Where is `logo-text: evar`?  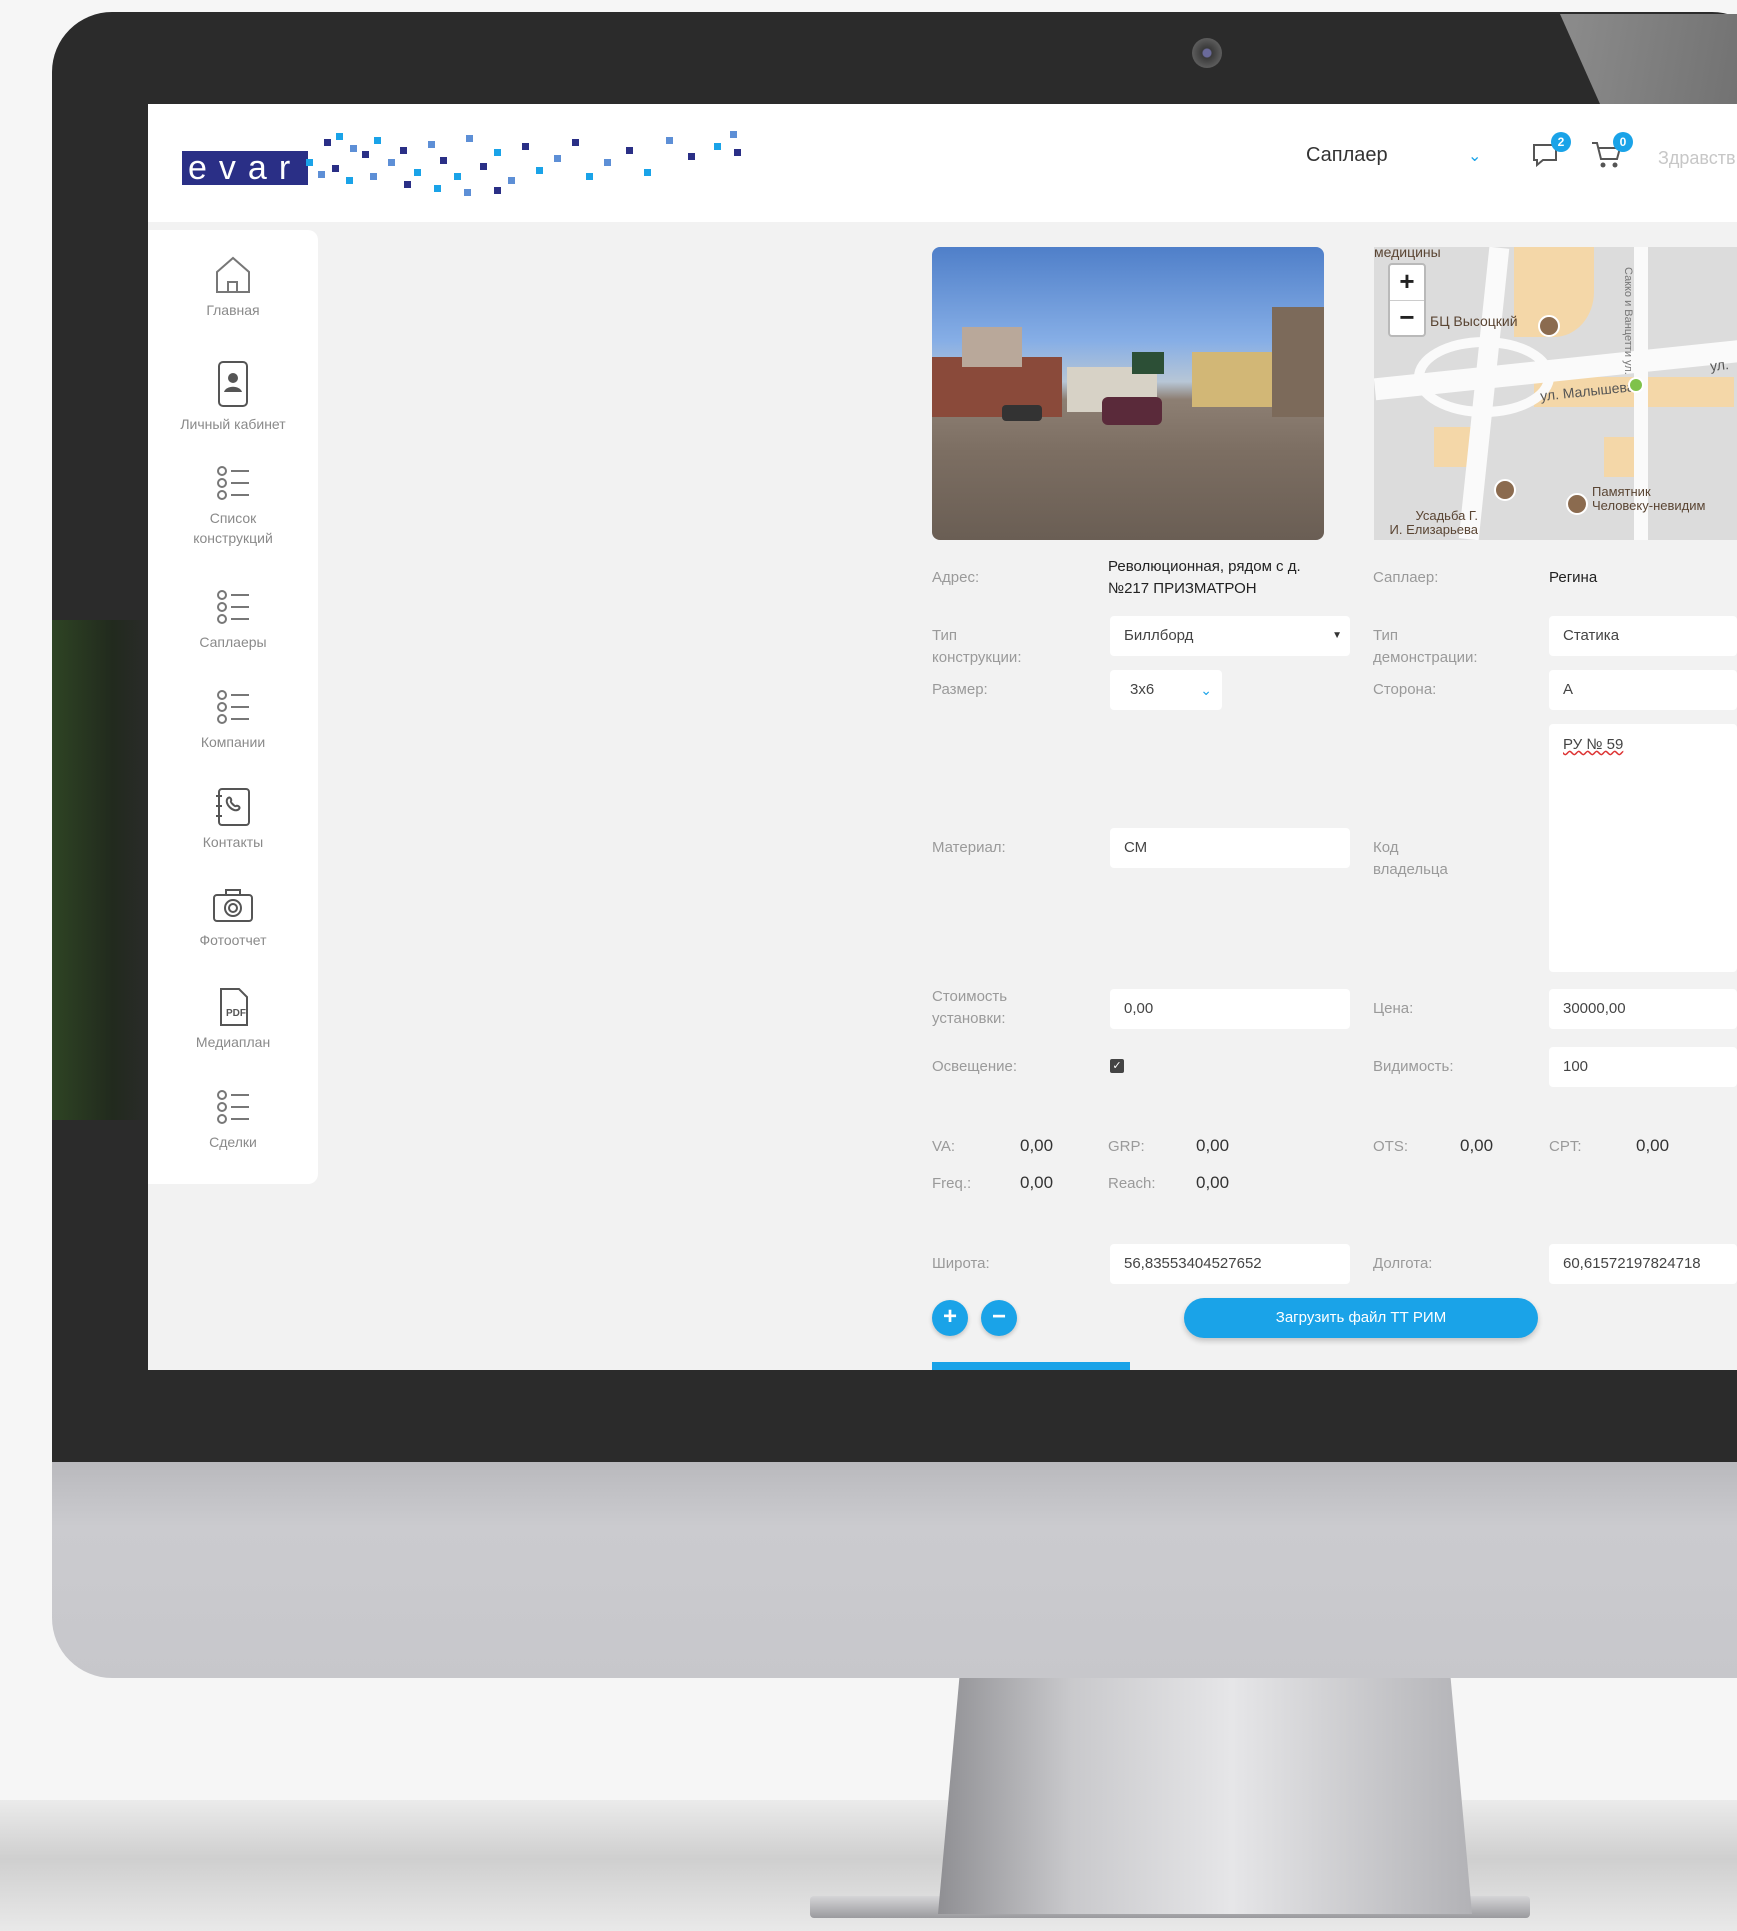
logo-text: evar is located at coordinates (245, 168).